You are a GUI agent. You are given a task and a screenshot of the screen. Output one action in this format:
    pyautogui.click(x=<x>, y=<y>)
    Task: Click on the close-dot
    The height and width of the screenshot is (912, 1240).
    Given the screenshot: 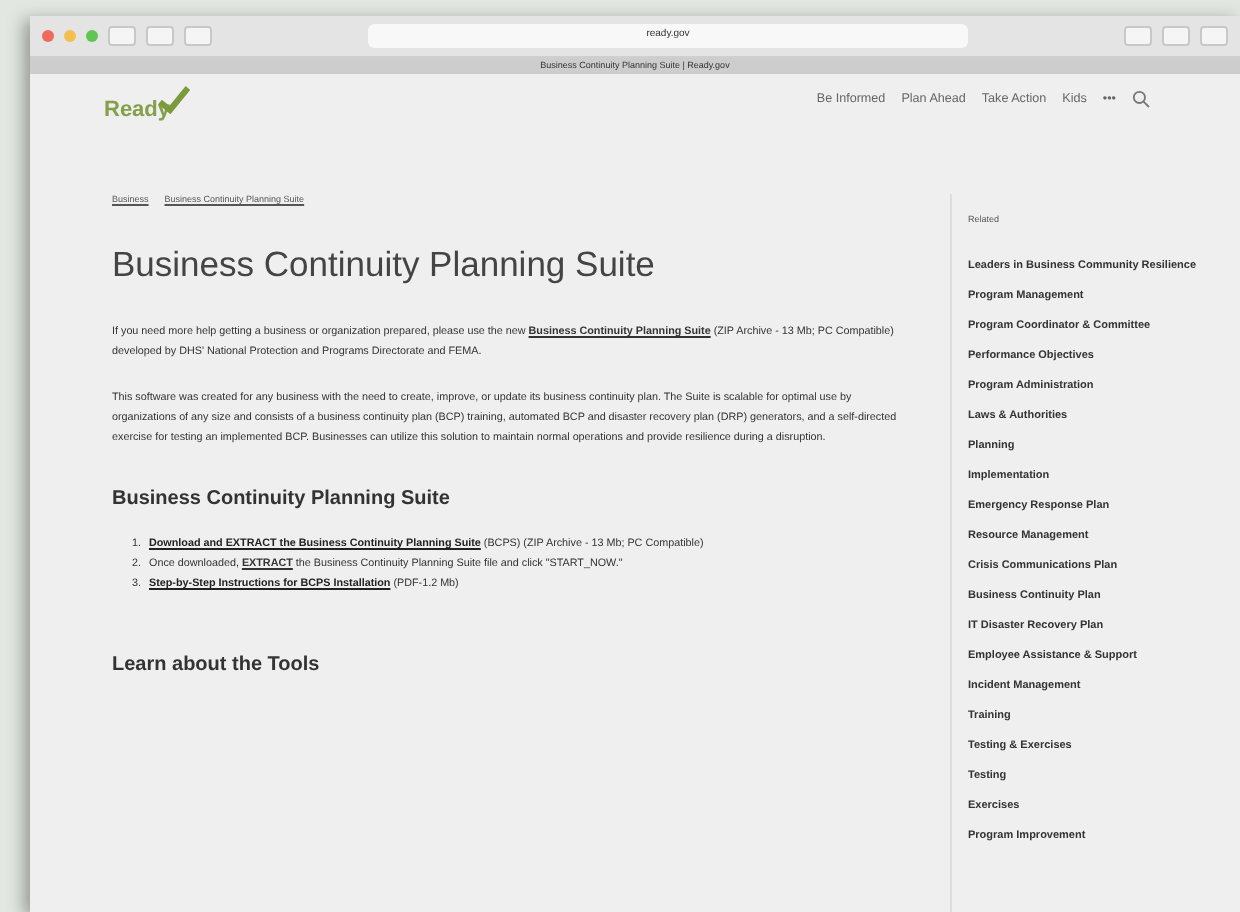 What is the action you would take?
    pyautogui.click(x=48, y=36)
    